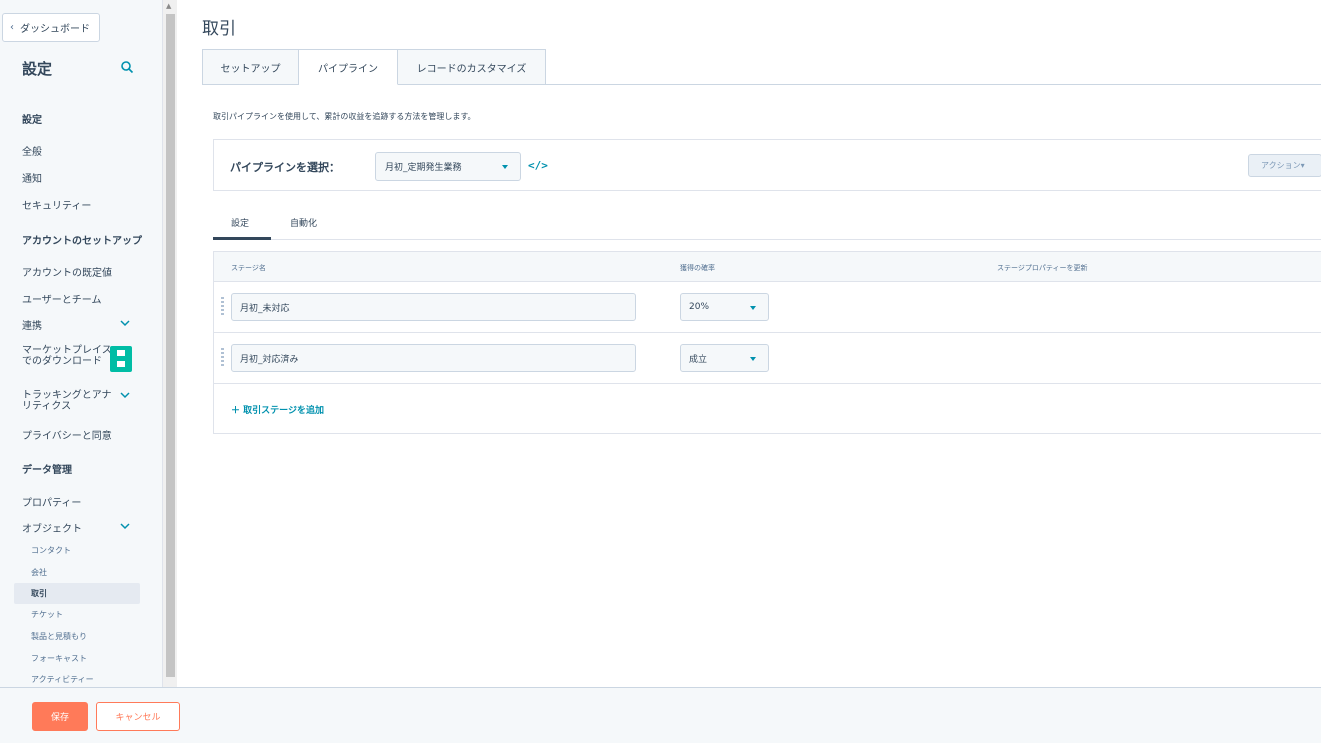 This screenshot has height=743, width=1321. I want to click on sidebar-item-marketplace: マーケットプレイス でのダウンロード, so click(67, 356).